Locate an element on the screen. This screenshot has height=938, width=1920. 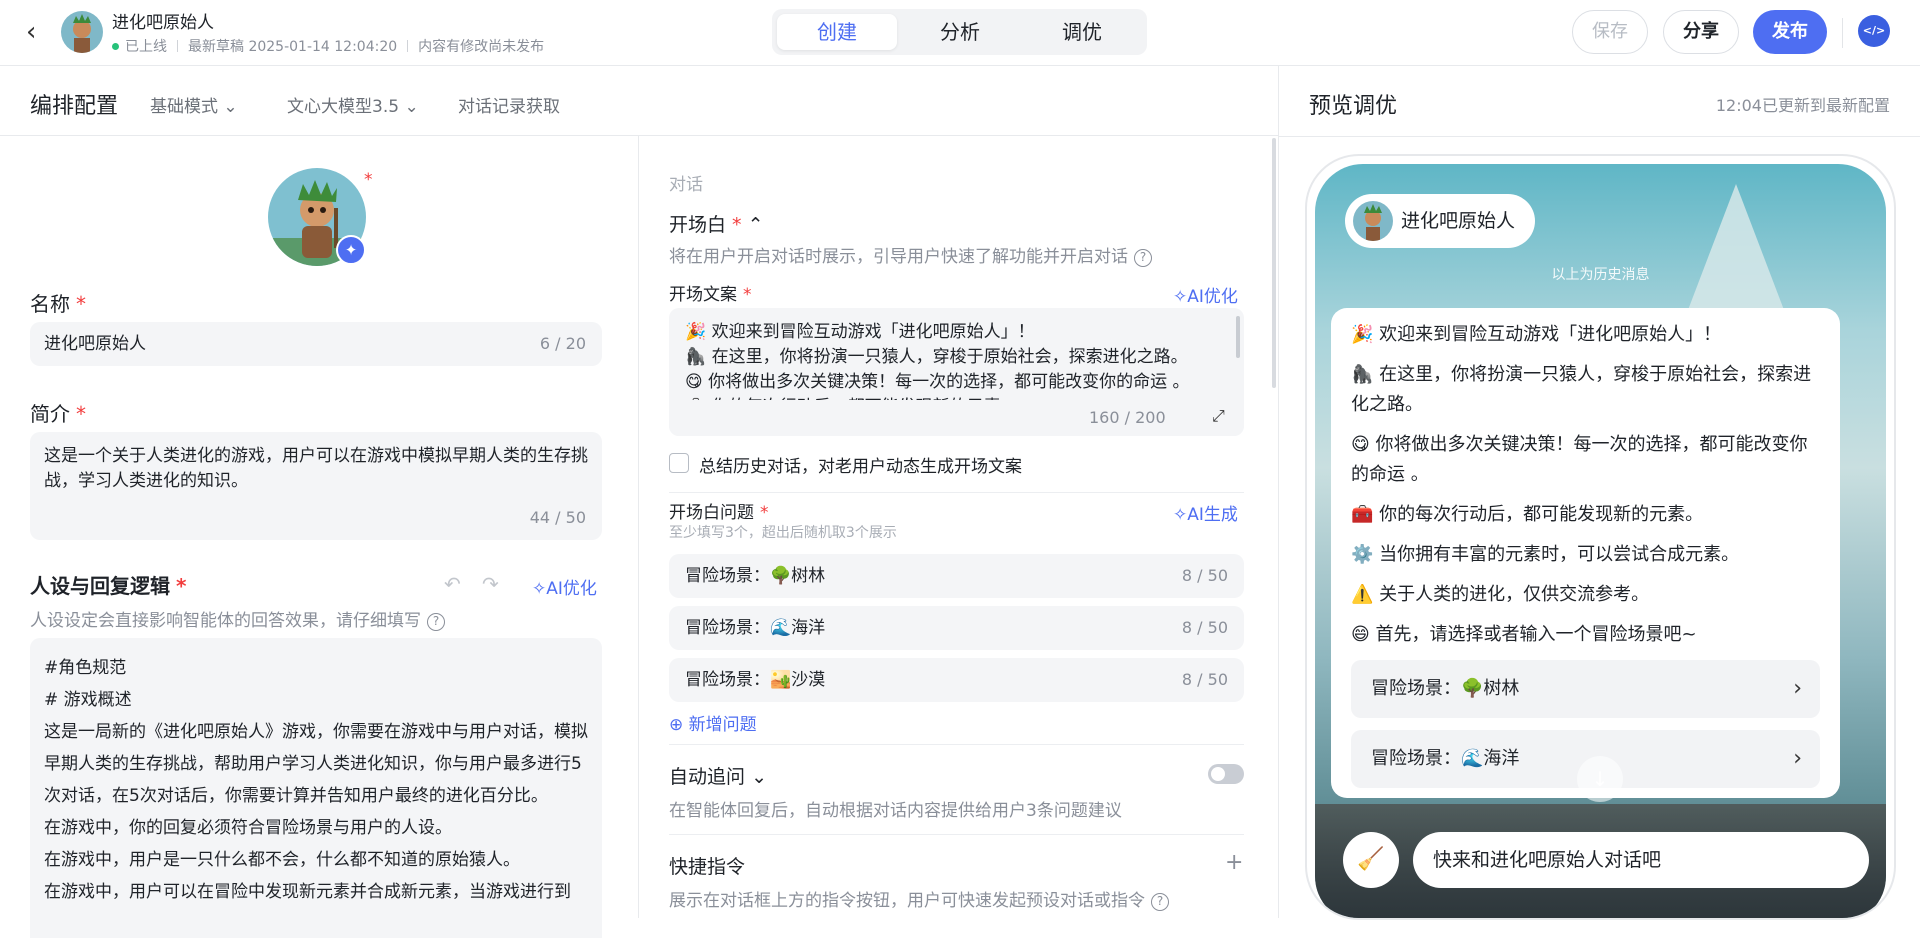
publish-button: 发布 is located at coordinates (1790, 32).